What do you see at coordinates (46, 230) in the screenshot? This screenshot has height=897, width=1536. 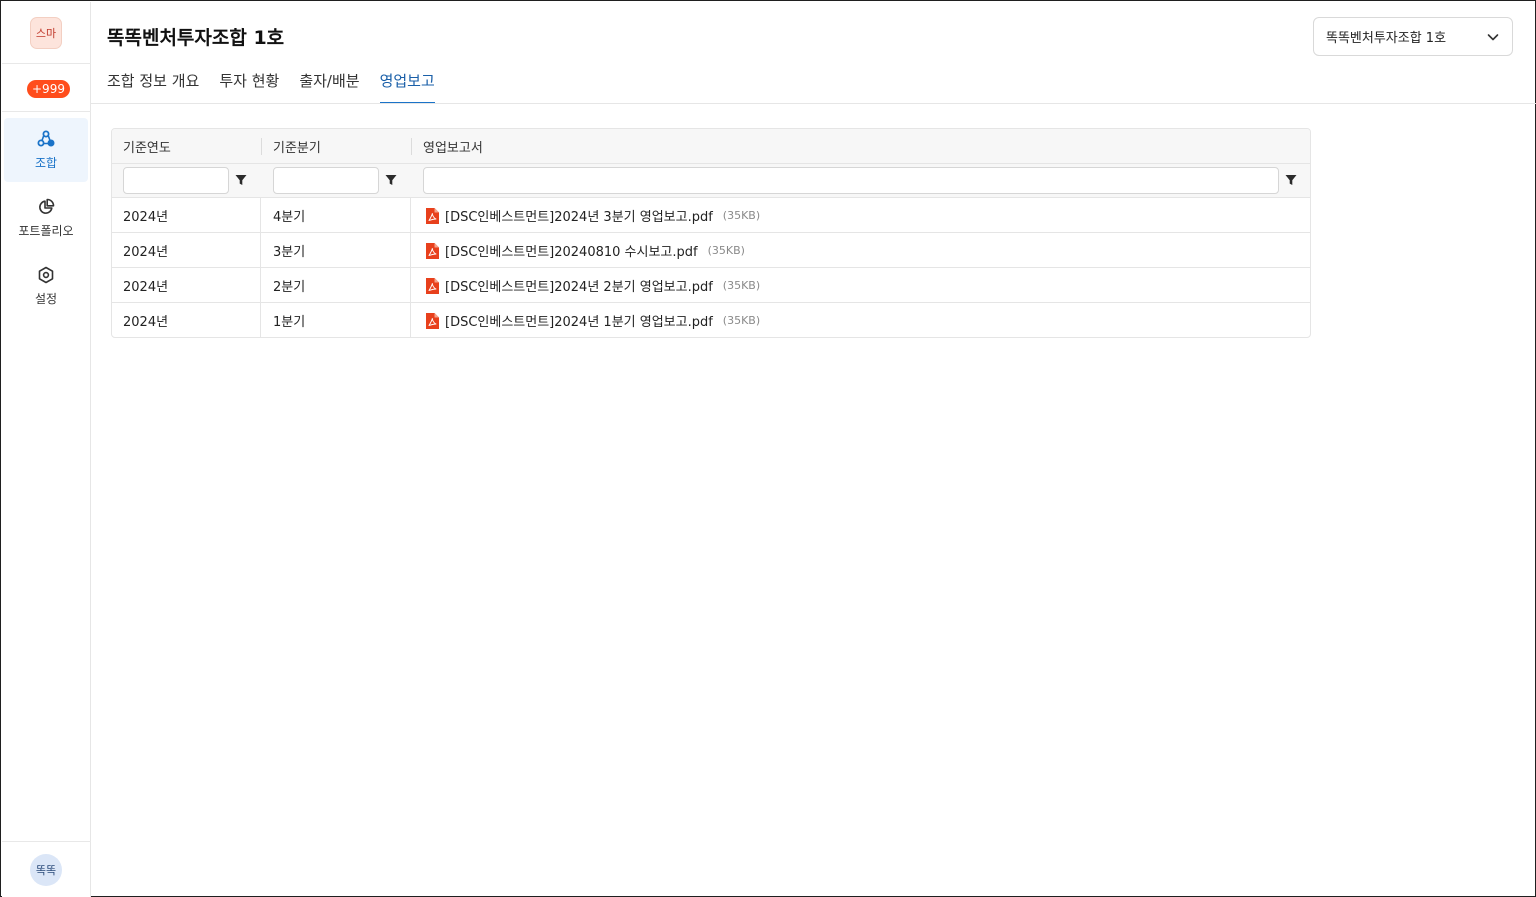 I see `sidebar-item-label: 포트폴리오` at bounding box center [46, 230].